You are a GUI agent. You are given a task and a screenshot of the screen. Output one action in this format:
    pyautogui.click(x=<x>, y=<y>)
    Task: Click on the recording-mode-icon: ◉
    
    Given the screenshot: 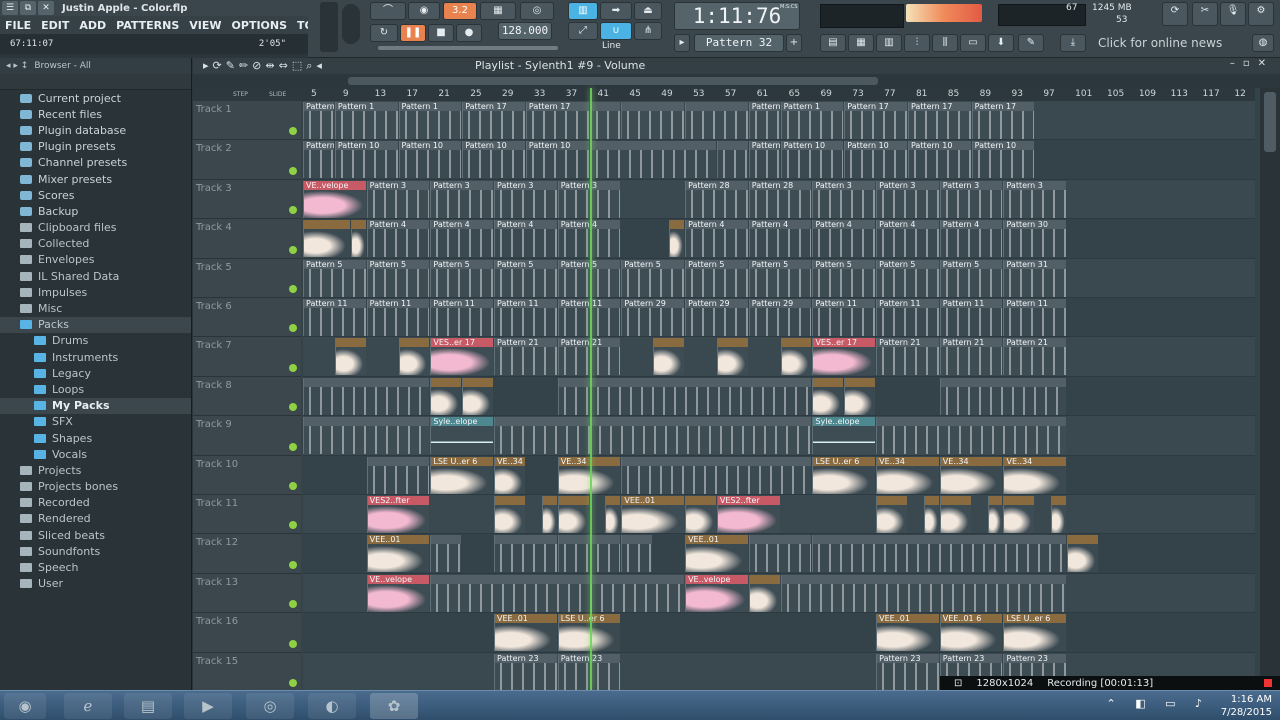 What is the action you would take?
    pyautogui.click(x=424, y=11)
    